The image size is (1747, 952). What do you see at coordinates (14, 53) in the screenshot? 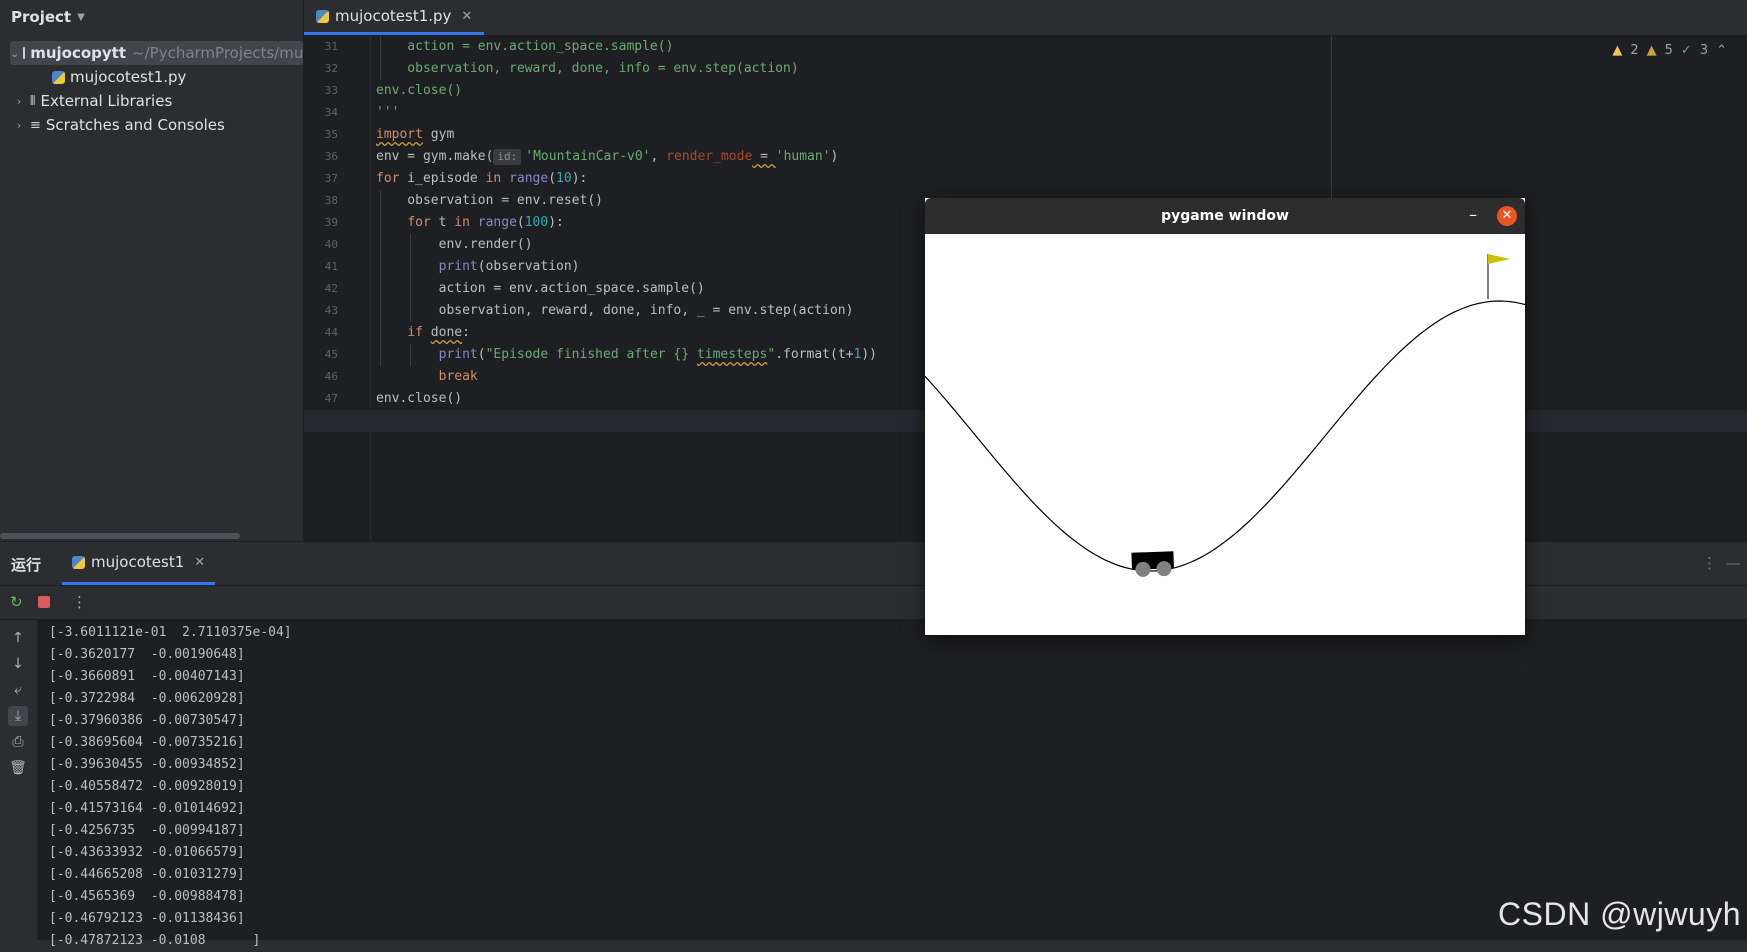
I see `chevron-down-icon: ⌄` at bounding box center [14, 53].